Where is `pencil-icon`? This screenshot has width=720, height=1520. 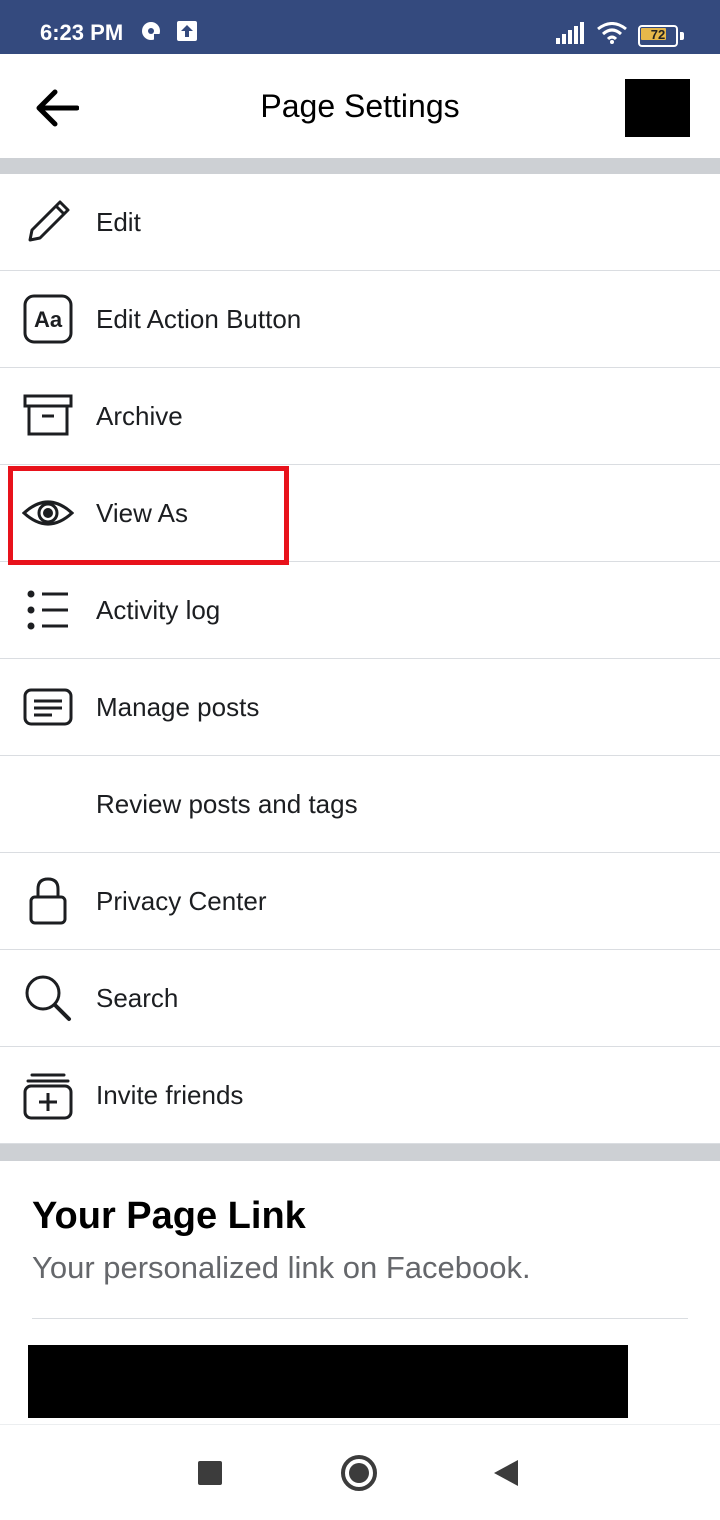 pencil-icon is located at coordinates (48, 222).